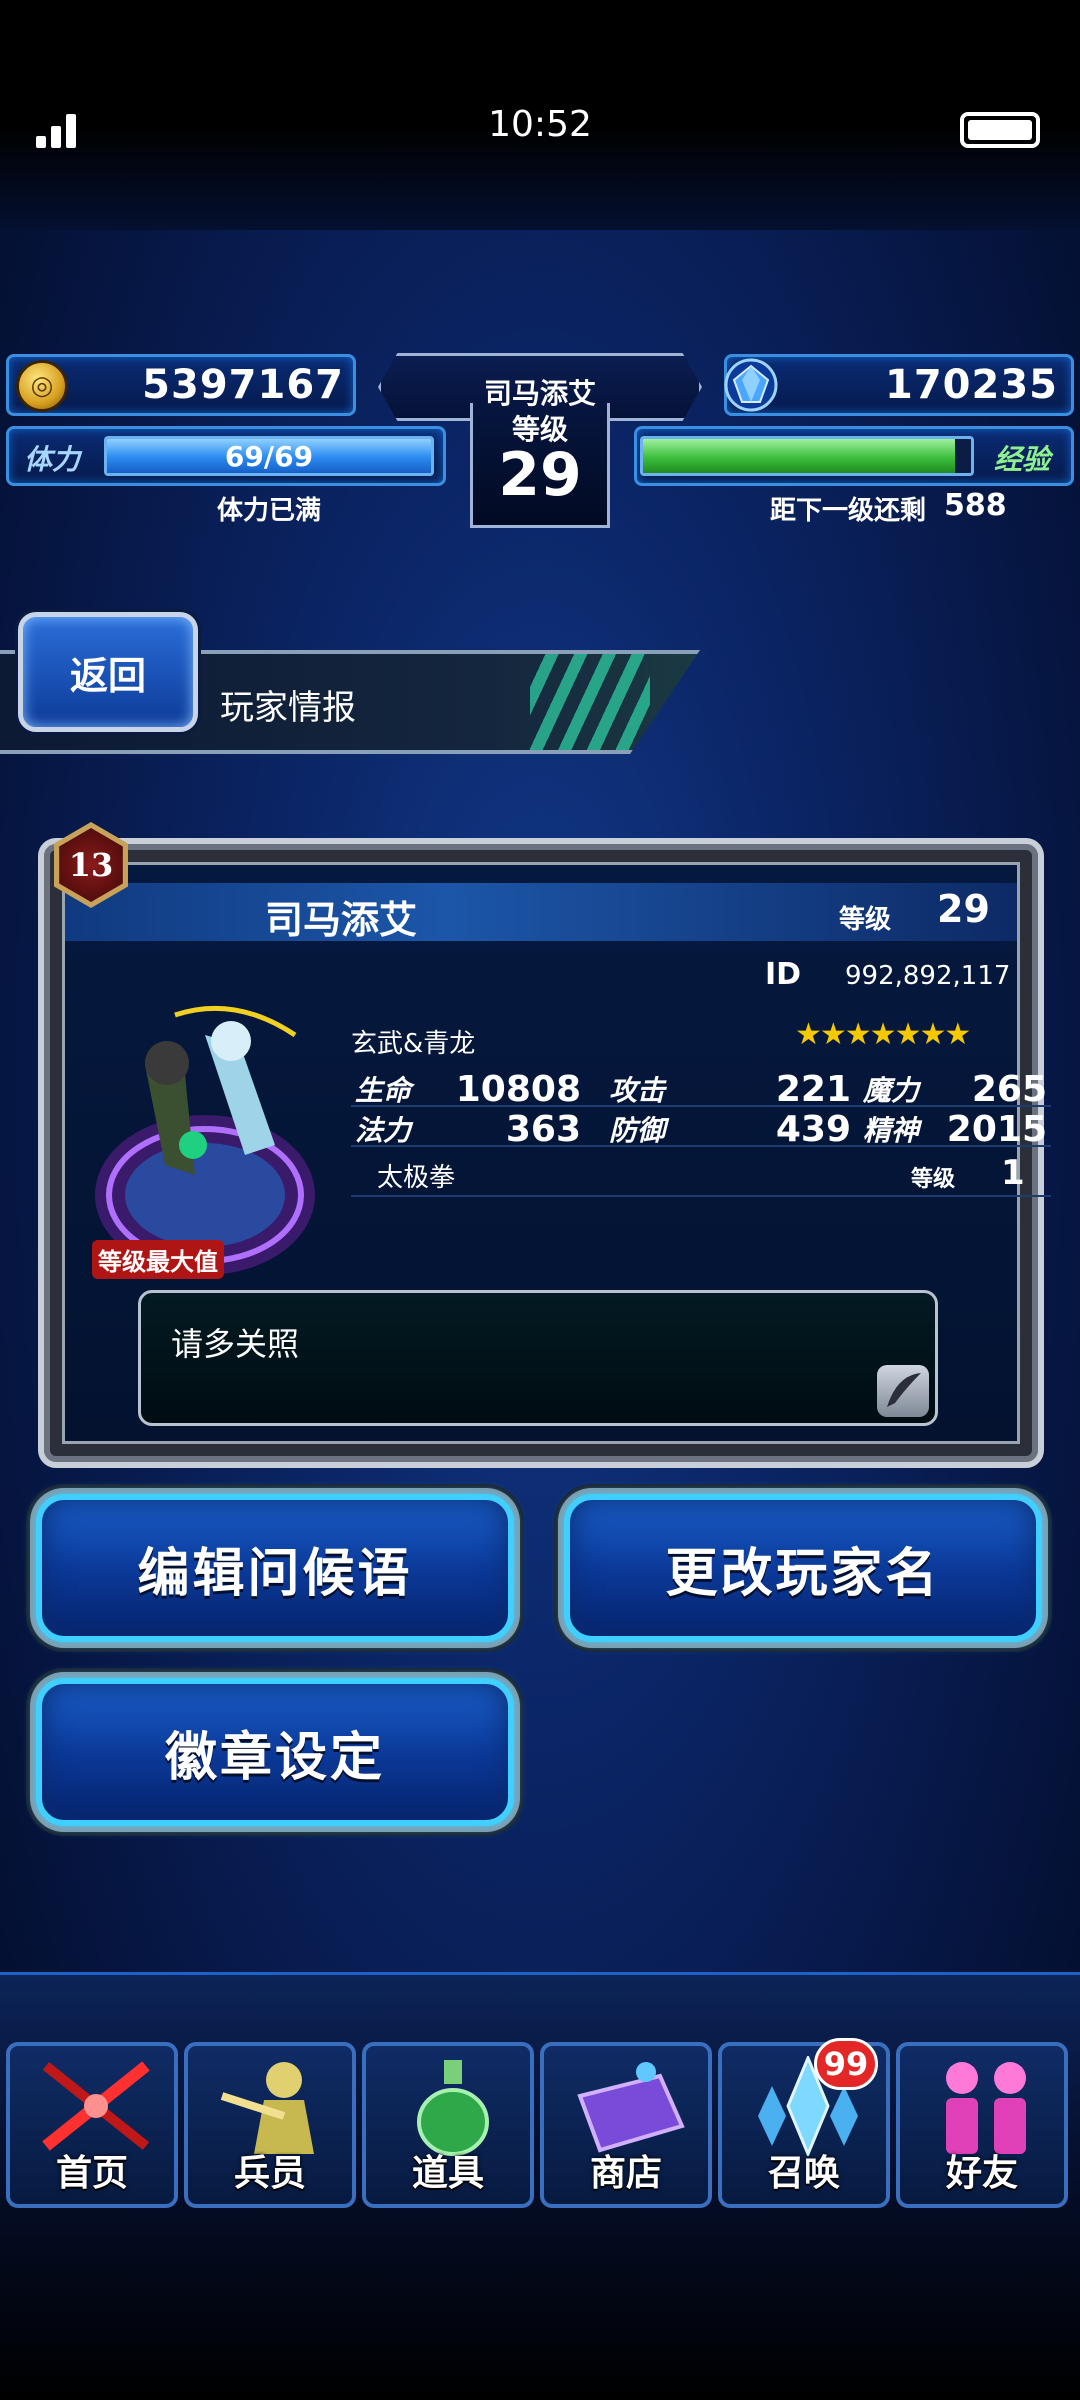 The image size is (1080, 2400). Describe the element at coordinates (158, 1259) in the screenshot. I see `max-level-tag: 等级最大值` at that location.